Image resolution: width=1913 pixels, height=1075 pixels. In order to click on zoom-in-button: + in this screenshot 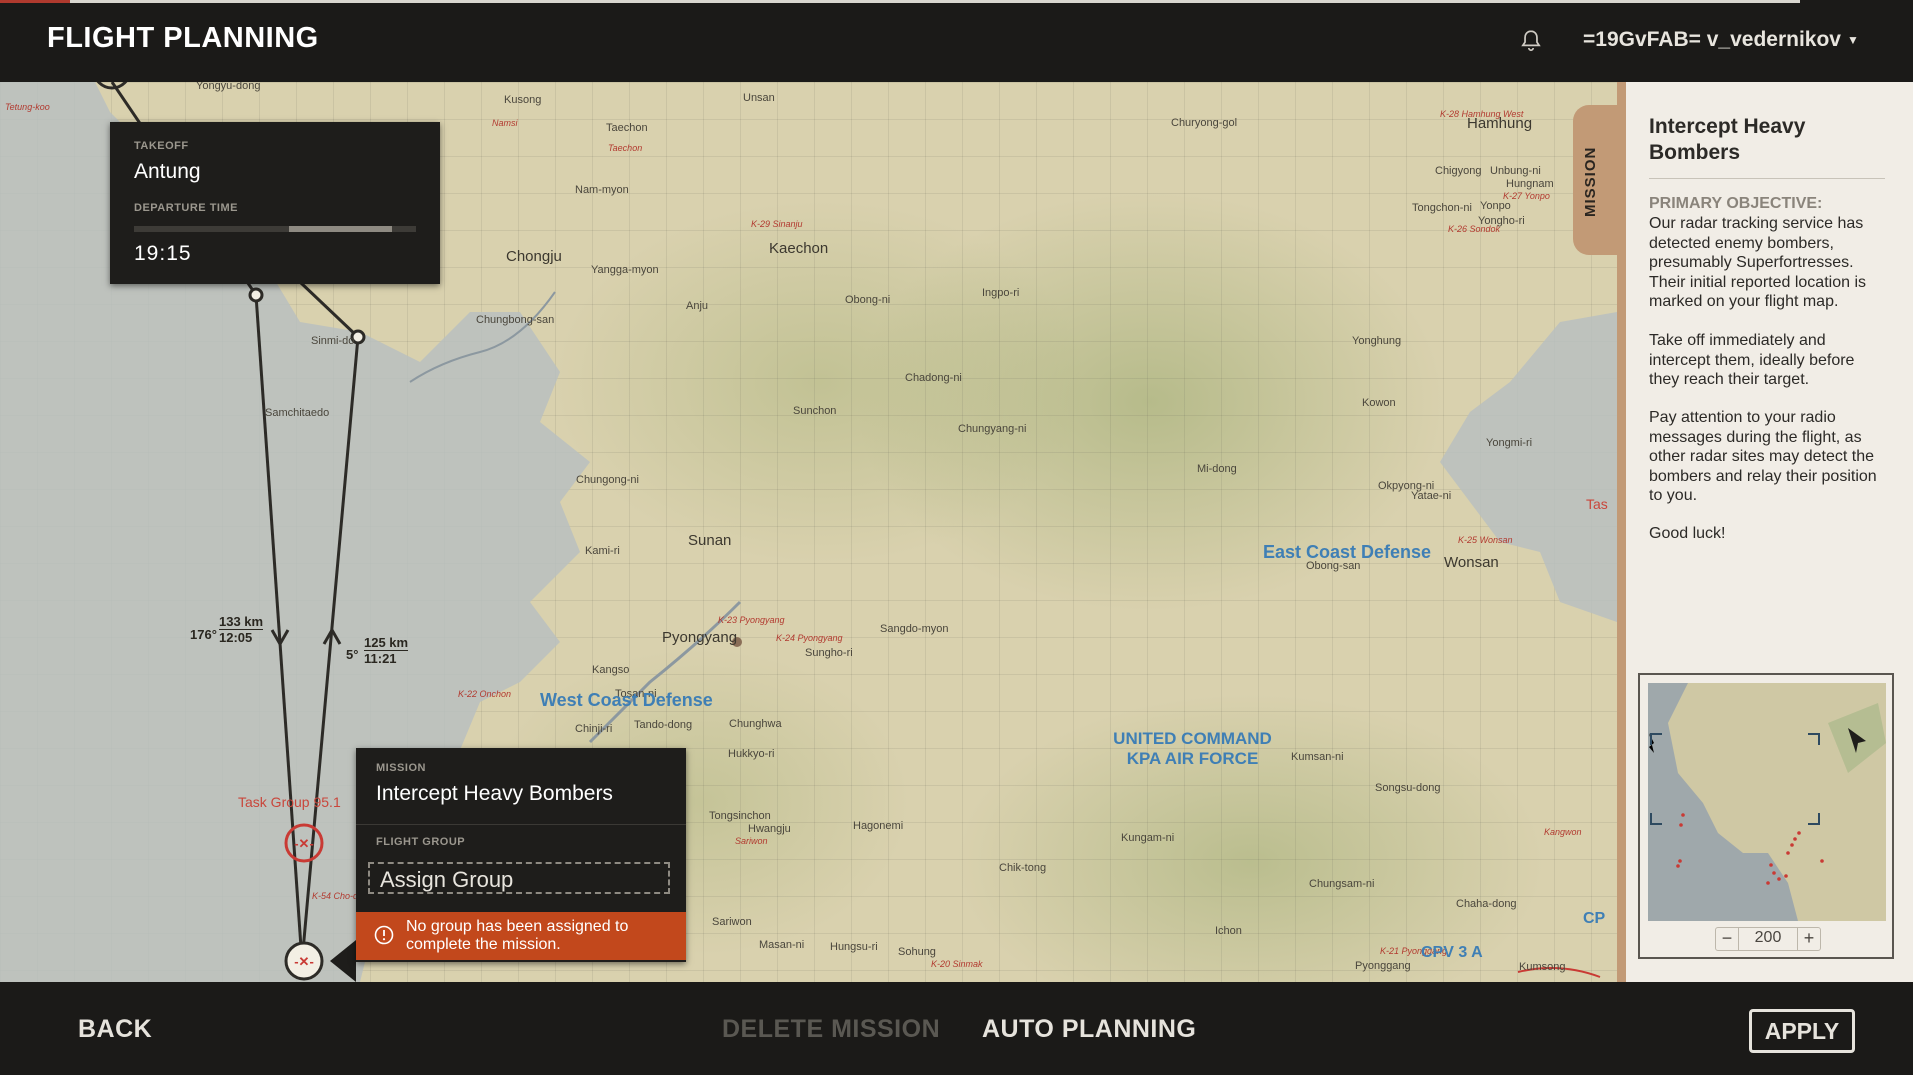, I will do `click(1808, 939)`.